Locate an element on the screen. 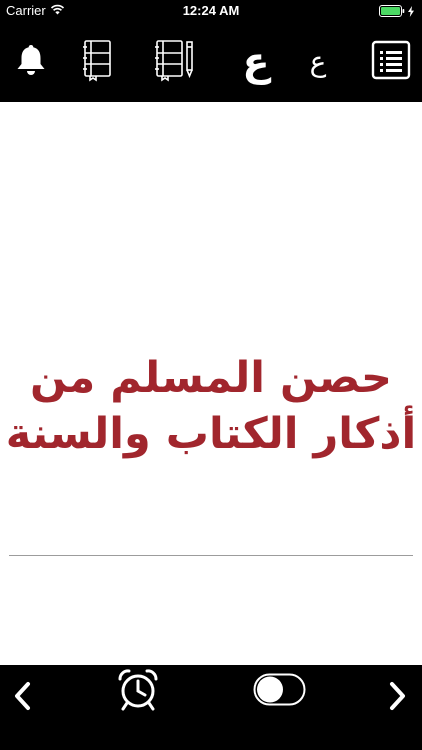  notebook-button is located at coordinates (97, 62).